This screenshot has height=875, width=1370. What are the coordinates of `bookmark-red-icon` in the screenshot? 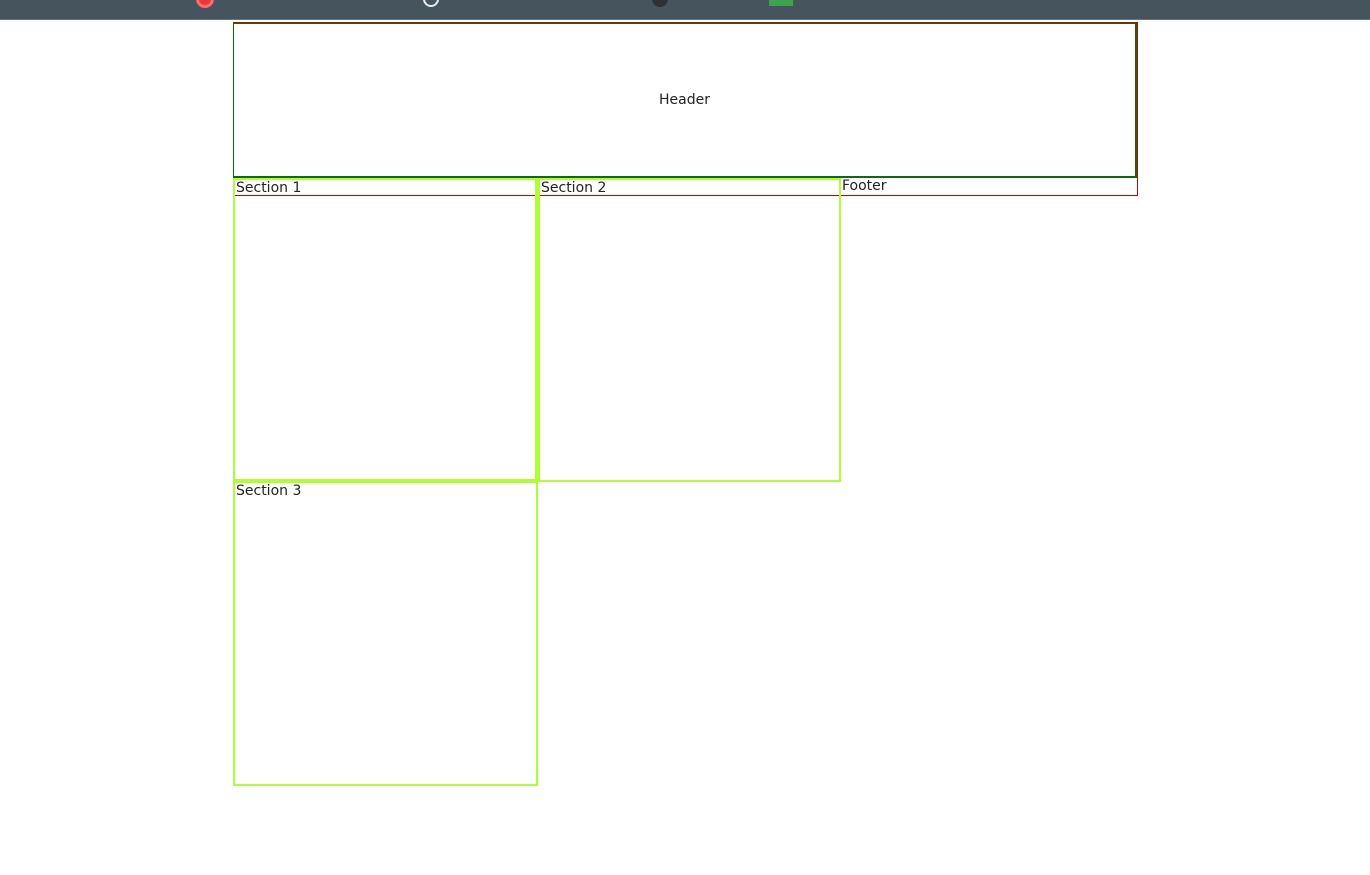 It's located at (205, 4).